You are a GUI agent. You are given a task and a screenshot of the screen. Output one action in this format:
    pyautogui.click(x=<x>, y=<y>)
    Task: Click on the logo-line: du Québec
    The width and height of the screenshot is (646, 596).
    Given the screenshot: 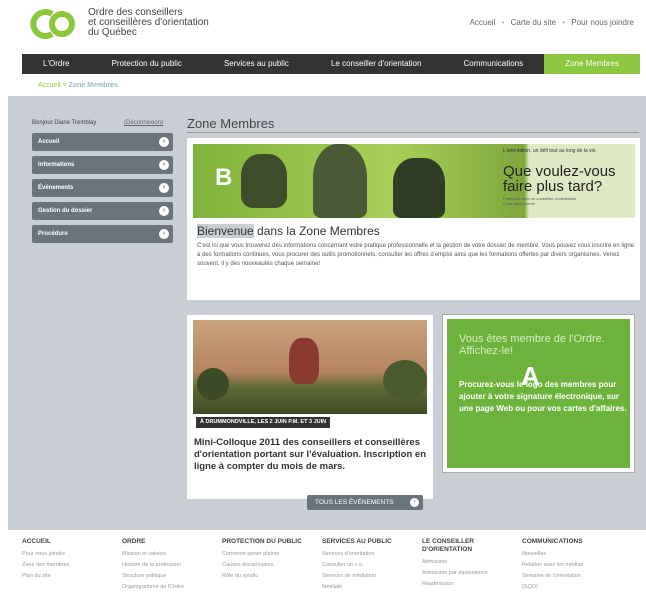 What is the action you would take?
    pyautogui.click(x=112, y=32)
    